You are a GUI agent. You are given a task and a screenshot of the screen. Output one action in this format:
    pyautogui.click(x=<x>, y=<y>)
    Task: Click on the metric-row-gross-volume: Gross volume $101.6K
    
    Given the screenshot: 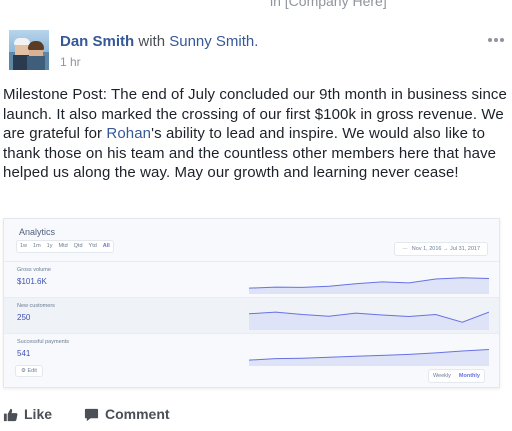 What is the action you would take?
    pyautogui.click(x=251, y=279)
    